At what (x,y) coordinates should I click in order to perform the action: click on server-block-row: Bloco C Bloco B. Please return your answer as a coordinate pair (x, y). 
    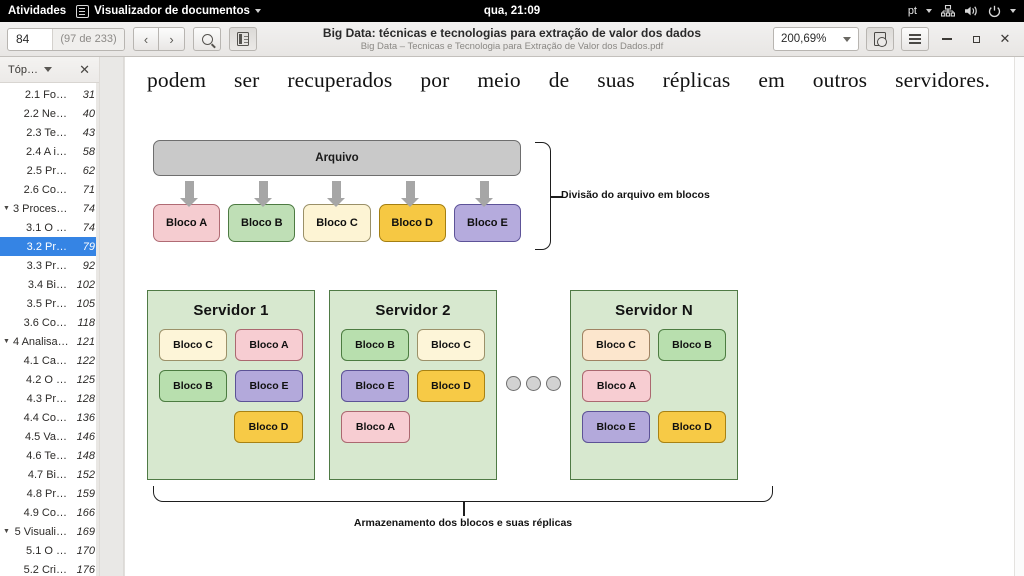
    Looking at the image, I should click on (654, 345).